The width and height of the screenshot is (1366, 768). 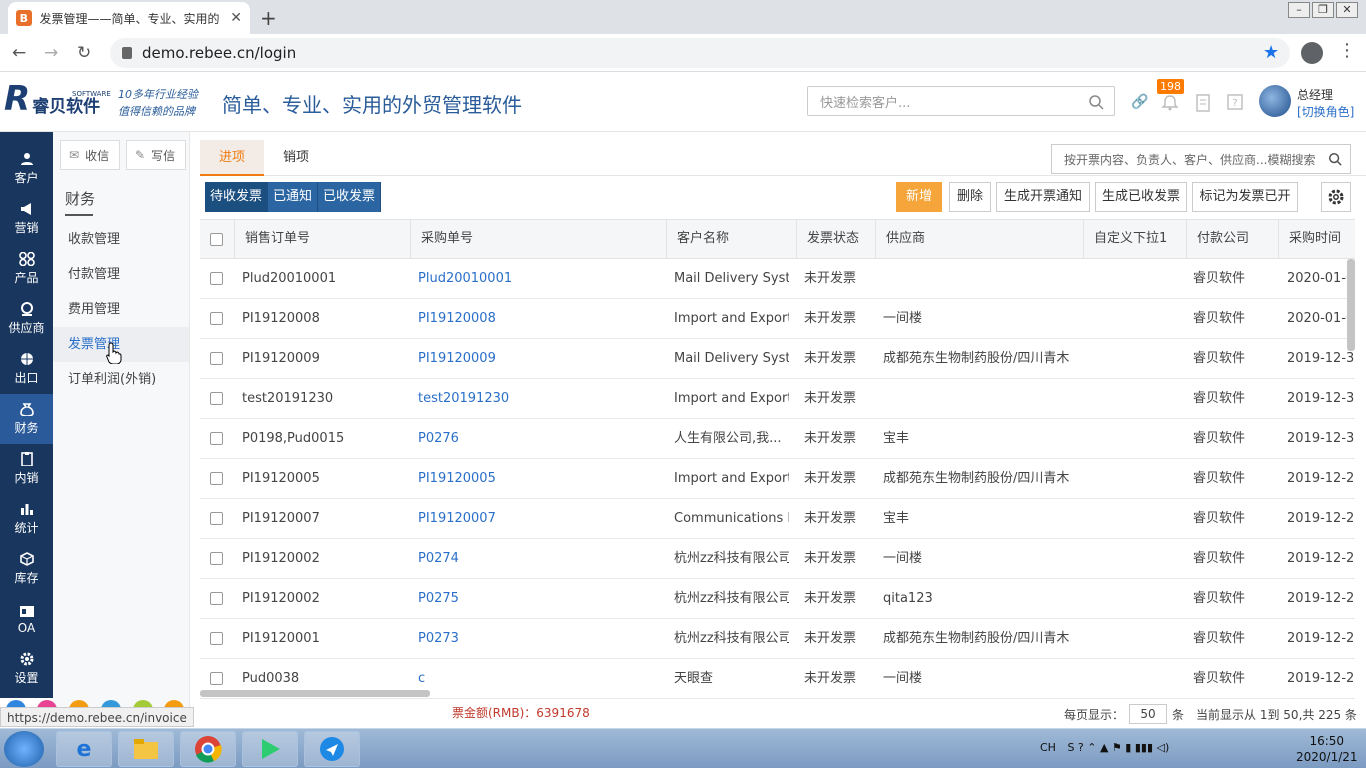 What do you see at coordinates (26, 569) in the screenshot?
I see `nav-item-inventory: 库存` at bounding box center [26, 569].